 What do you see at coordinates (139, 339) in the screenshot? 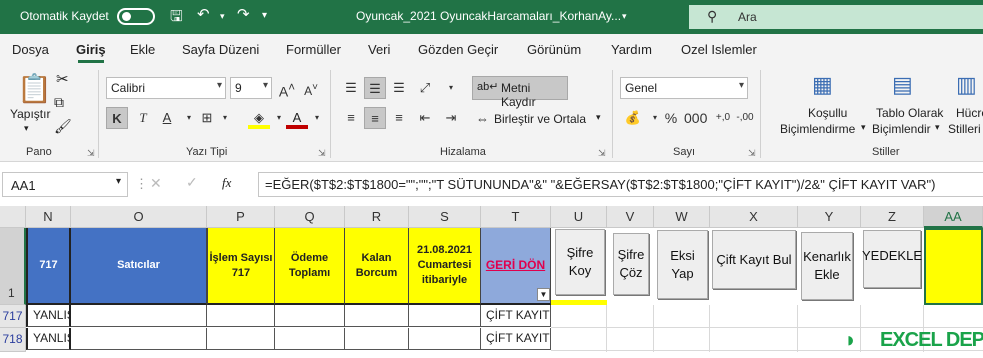
I see `cell-o718` at bounding box center [139, 339].